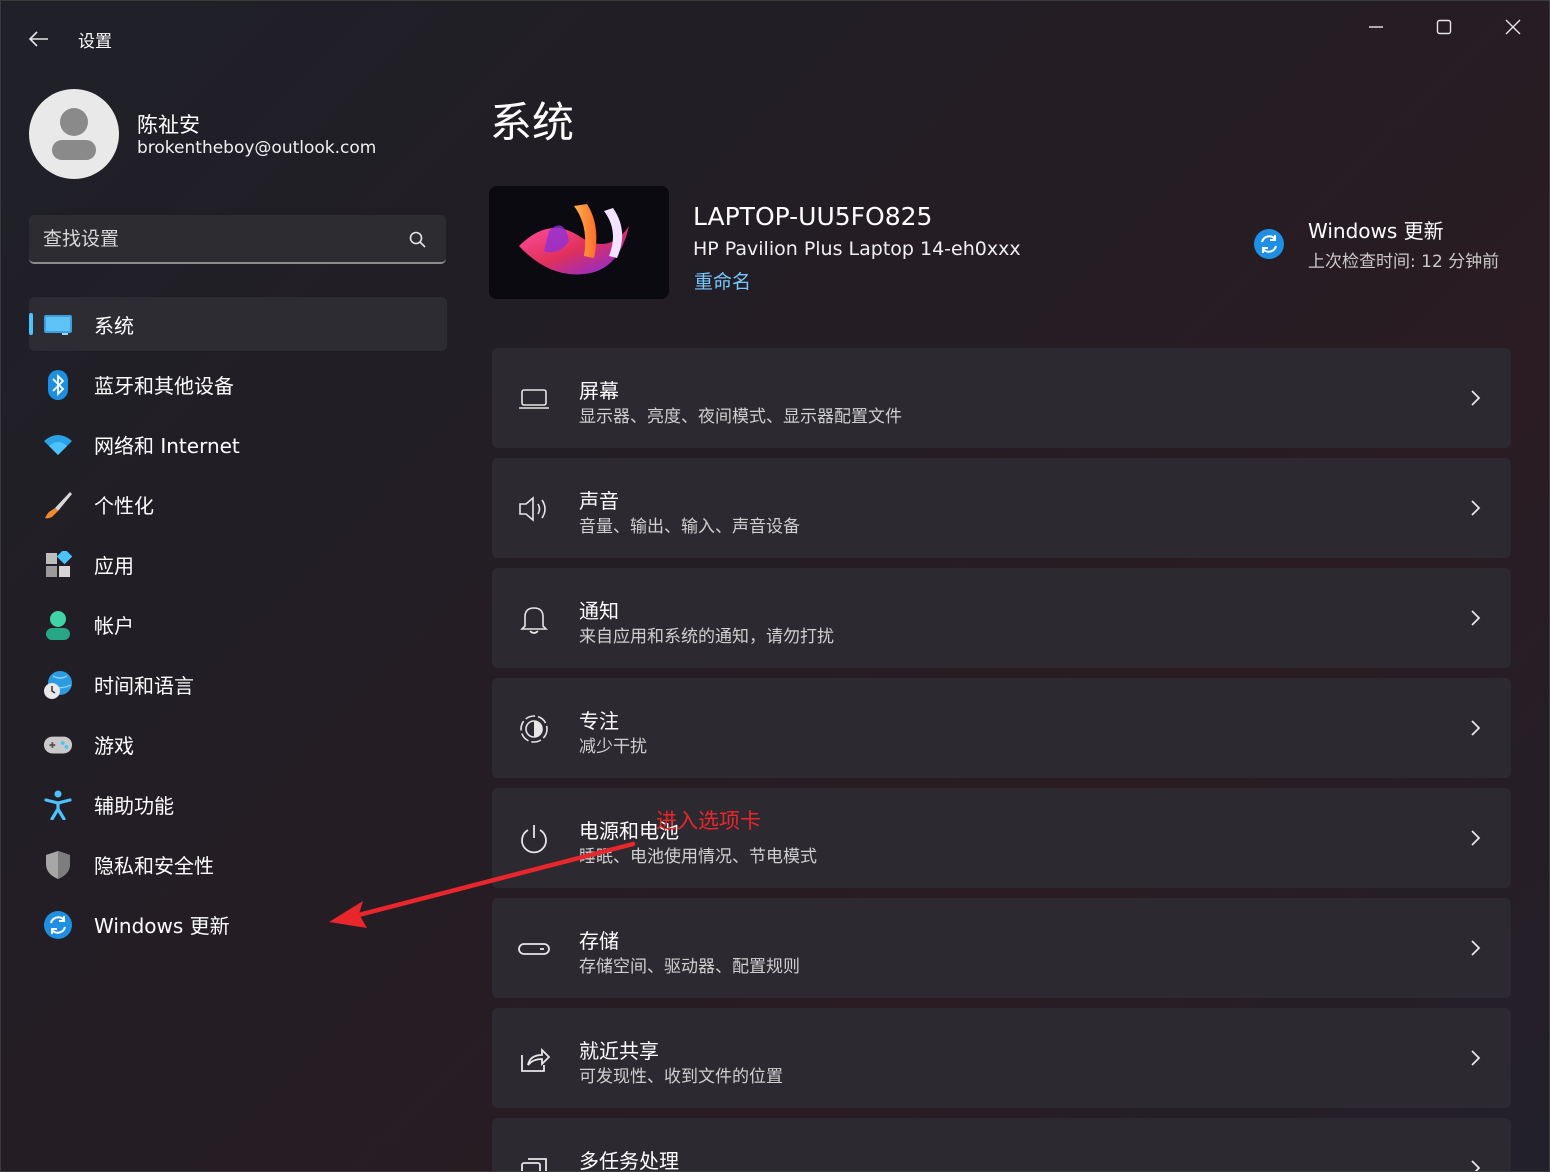 The width and height of the screenshot is (1550, 1172). I want to click on card-multitasking: 多任务处理, so click(1001, 1145).